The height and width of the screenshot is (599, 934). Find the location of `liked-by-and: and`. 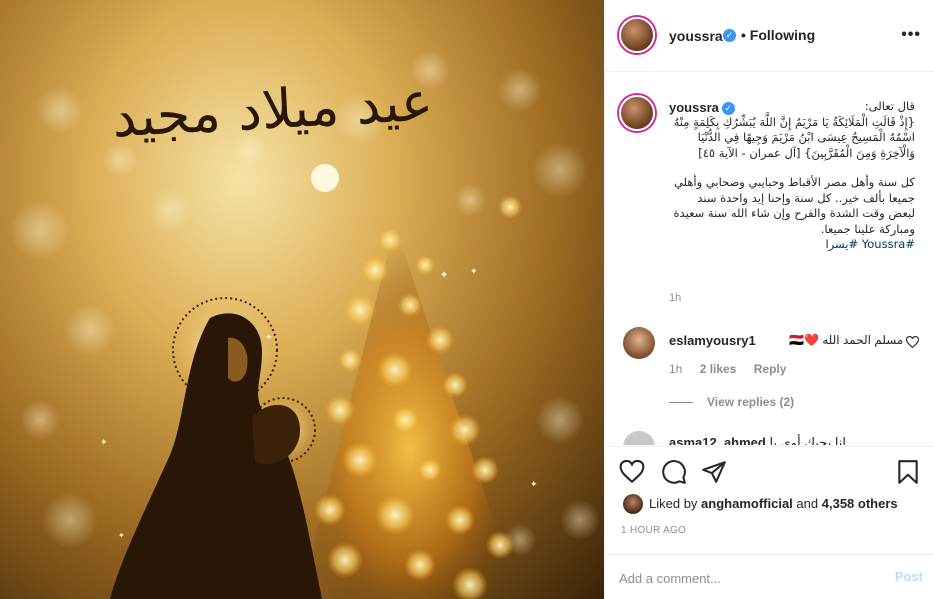

liked-by-and: and is located at coordinates (807, 503).